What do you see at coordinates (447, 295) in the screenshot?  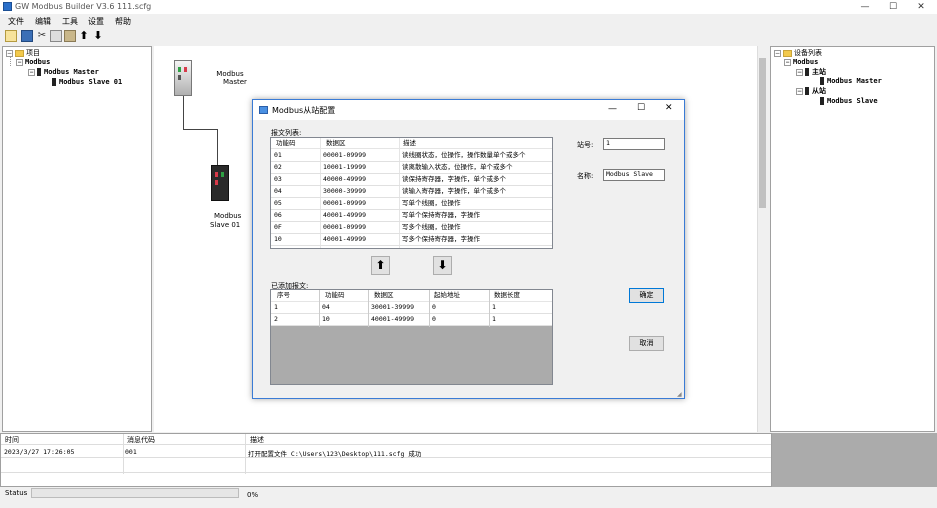 I see `column-header: 起始地址` at bounding box center [447, 295].